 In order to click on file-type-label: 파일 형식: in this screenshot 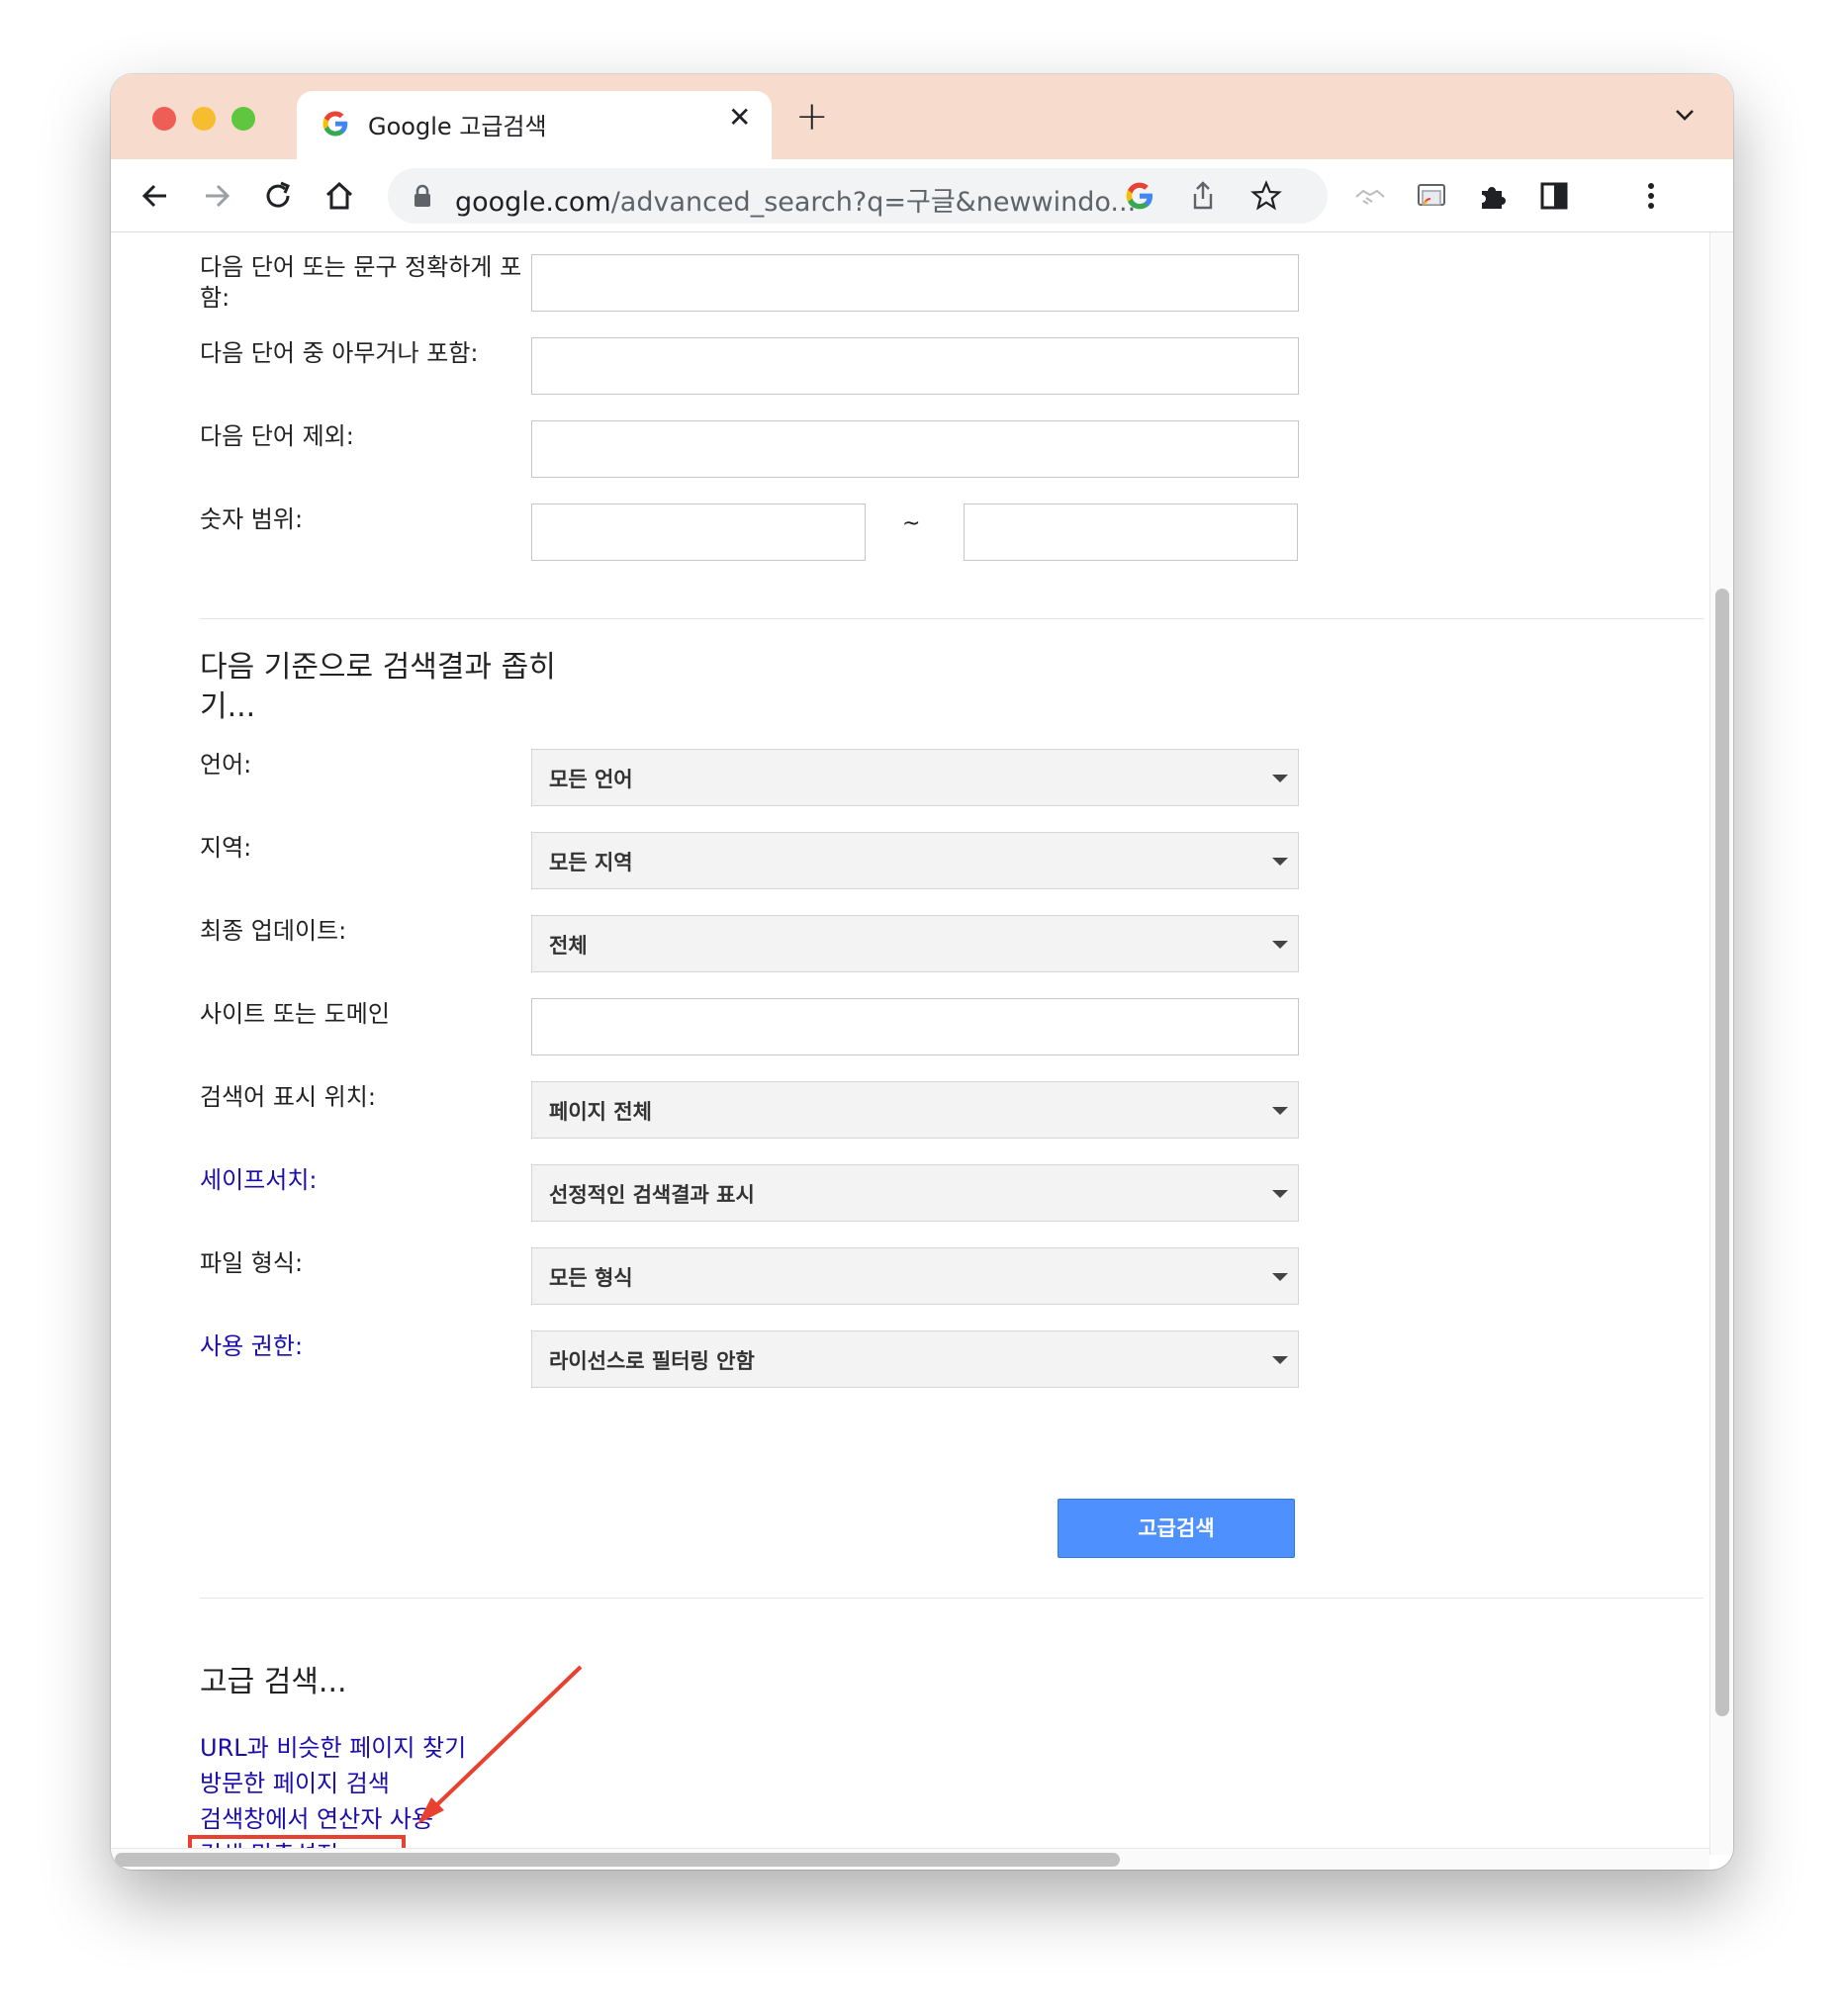, I will do `click(252, 1263)`.